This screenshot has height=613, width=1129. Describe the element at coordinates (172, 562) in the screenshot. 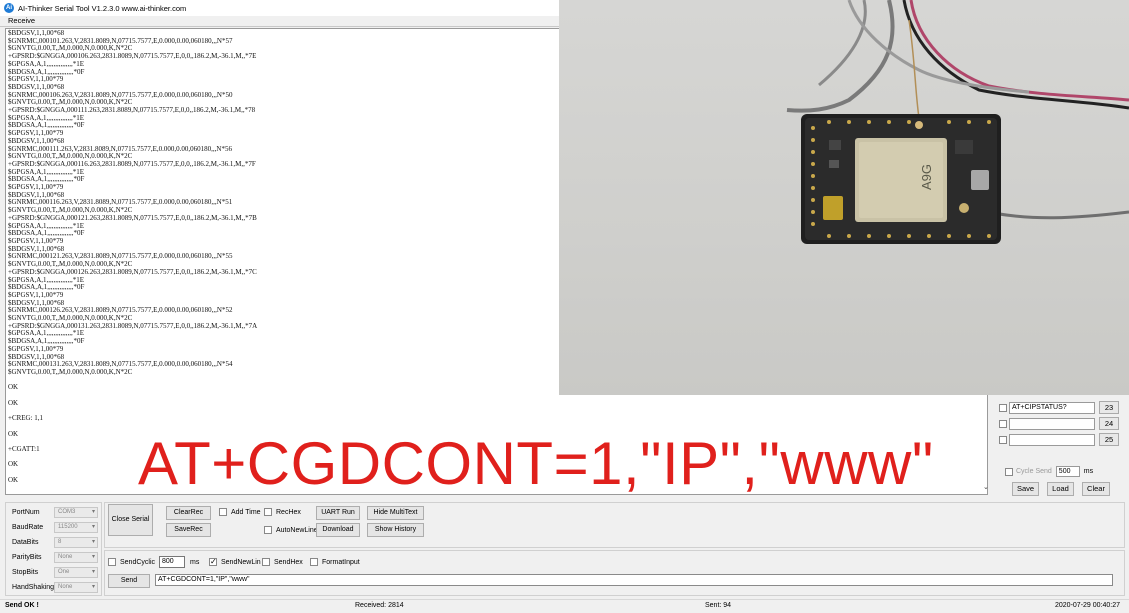

I see `send-cyclic-interval-input: 800` at that location.